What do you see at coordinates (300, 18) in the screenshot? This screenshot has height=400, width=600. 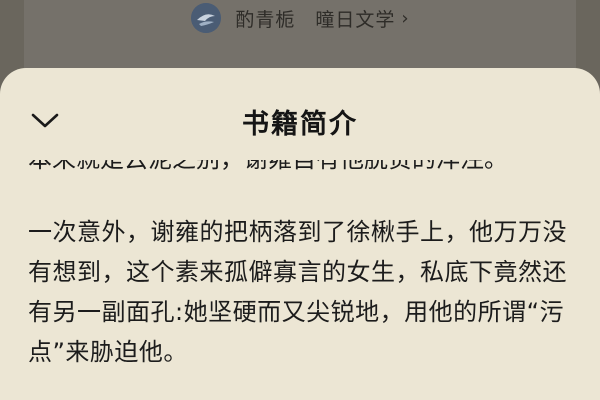 I see `author-row: 酌青栀 曈日文学 ›` at bounding box center [300, 18].